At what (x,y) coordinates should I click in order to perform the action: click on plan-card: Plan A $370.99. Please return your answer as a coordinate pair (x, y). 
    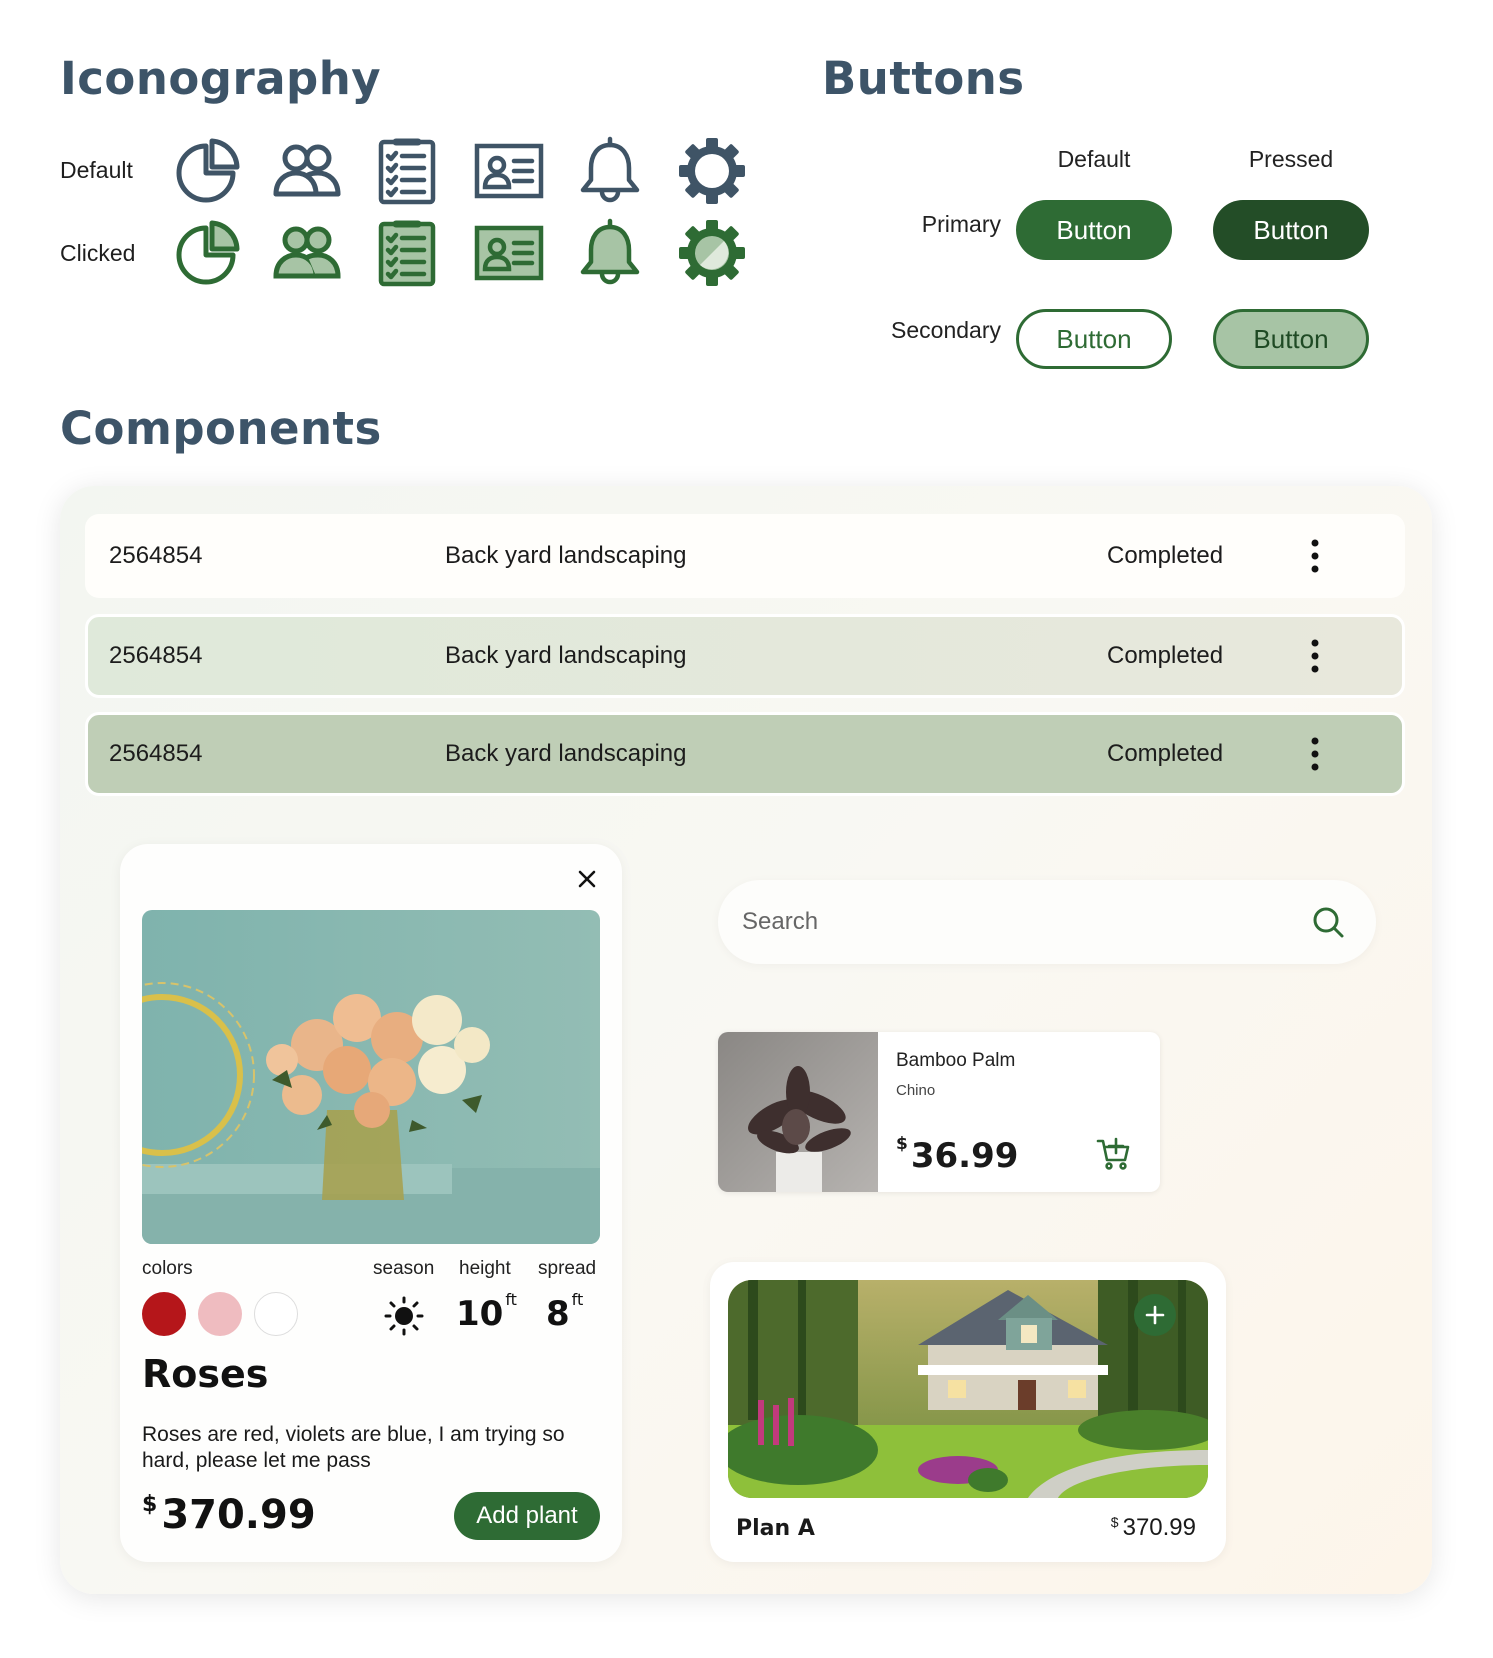
    Looking at the image, I should click on (968, 1412).